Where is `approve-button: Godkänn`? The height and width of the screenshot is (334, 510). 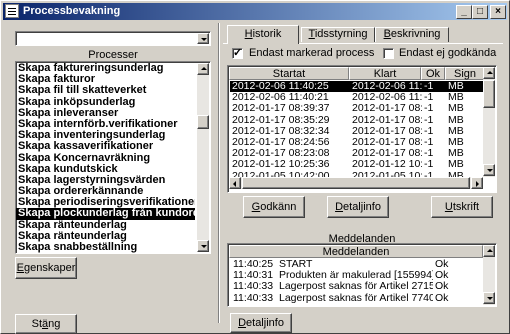 approve-button: Godkänn is located at coordinates (274, 207).